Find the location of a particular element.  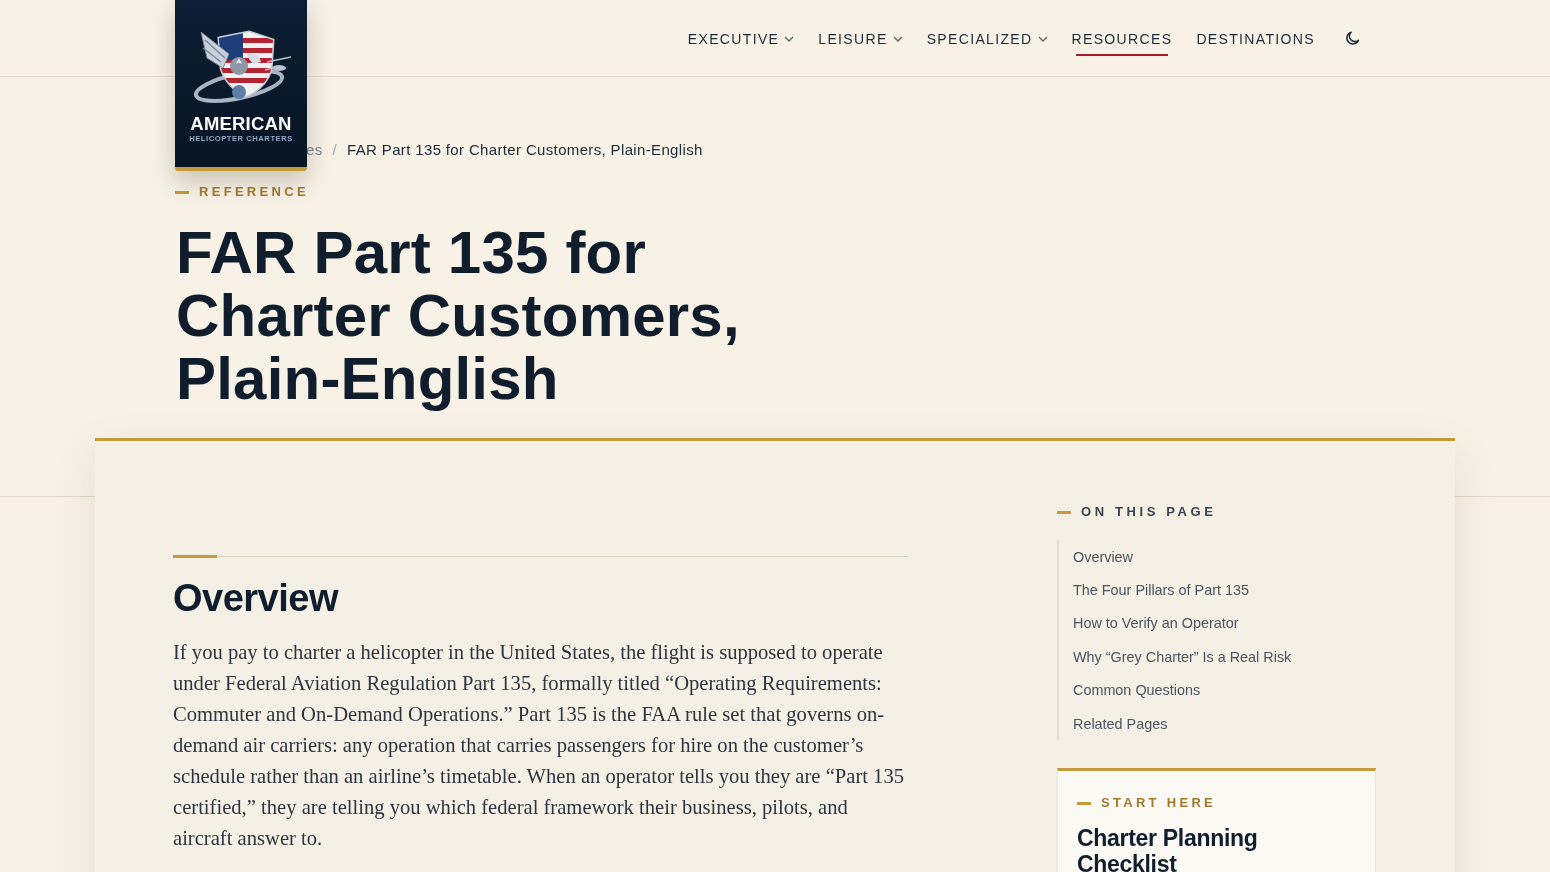

nav-link: DESTINATIONS is located at coordinates (1255, 38).